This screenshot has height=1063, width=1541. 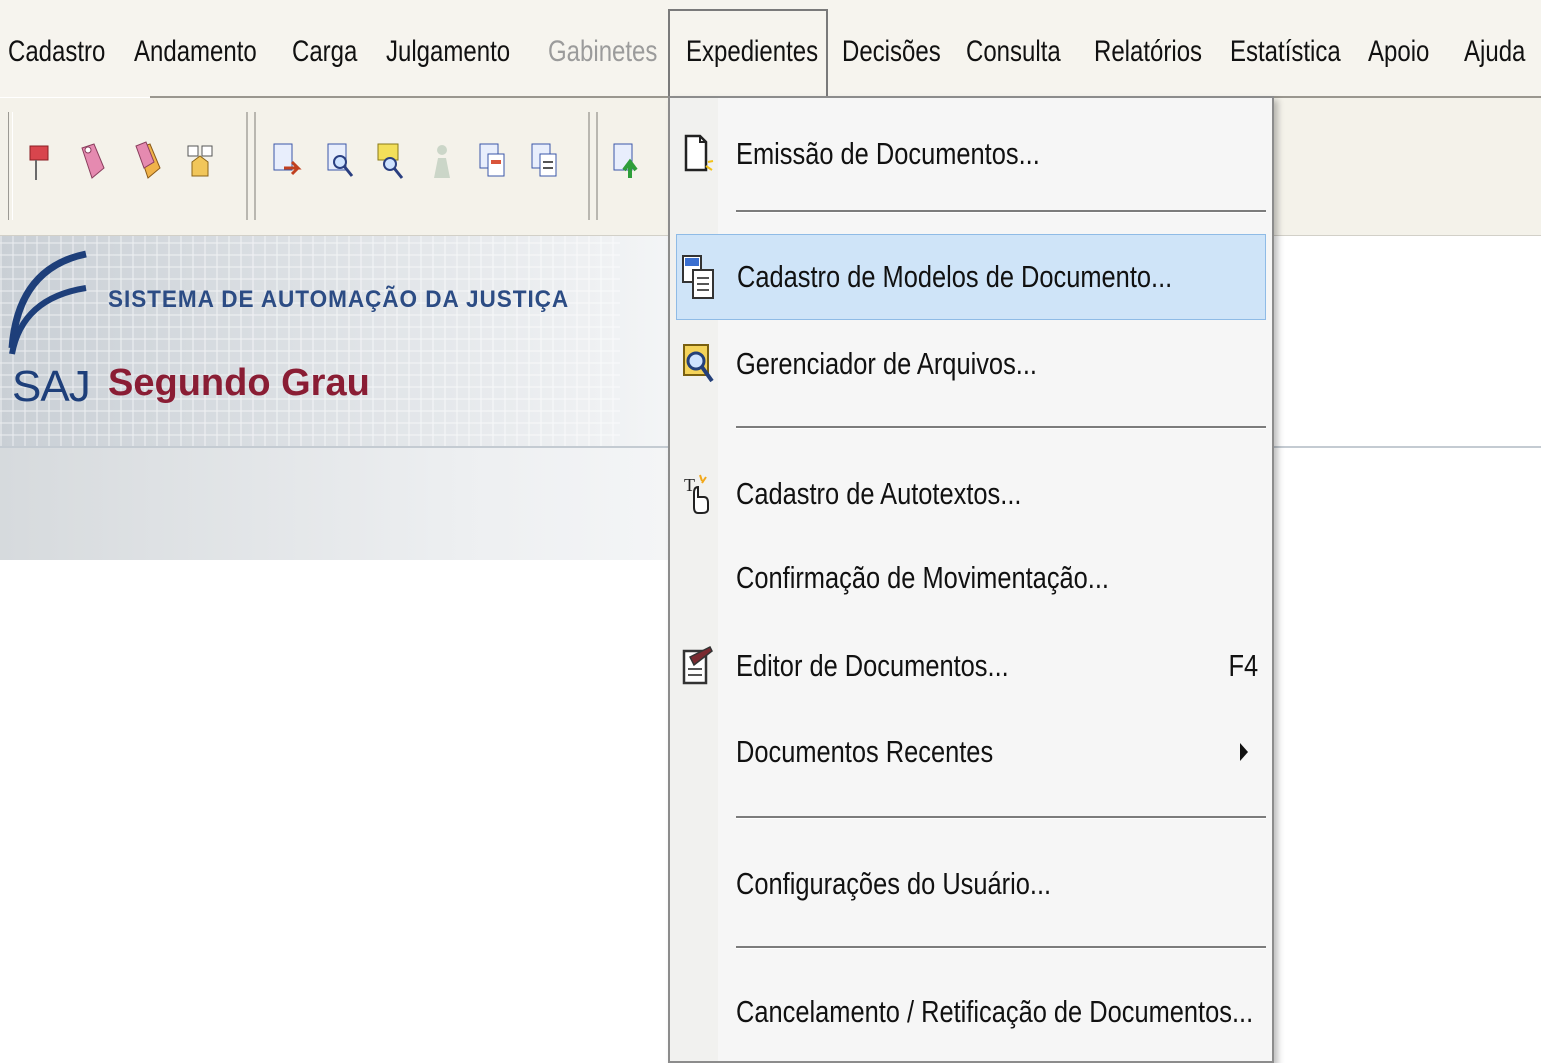 What do you see at coordinates (340, 162) in the screenshot?
I see `document-search-icon` at bounding box center [340, 162].